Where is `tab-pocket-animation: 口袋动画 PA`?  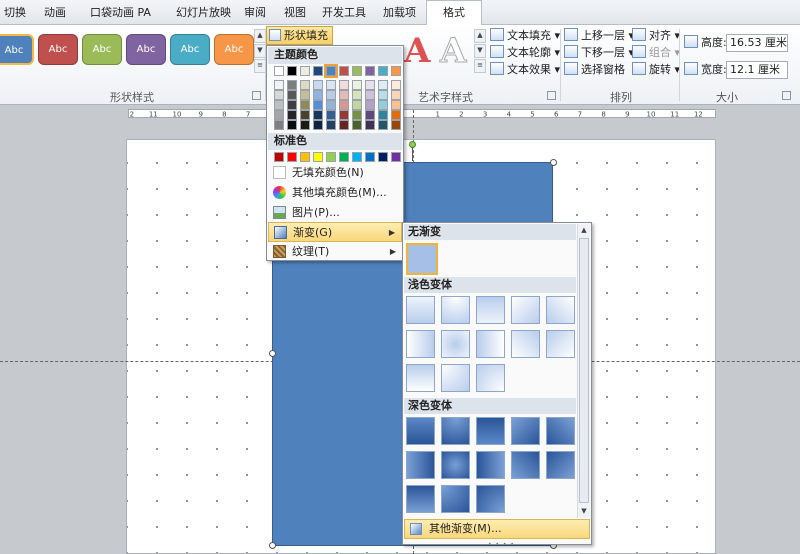
tab-pocket-animation: 口袋动画 PA is located at coordinates (120, 14).